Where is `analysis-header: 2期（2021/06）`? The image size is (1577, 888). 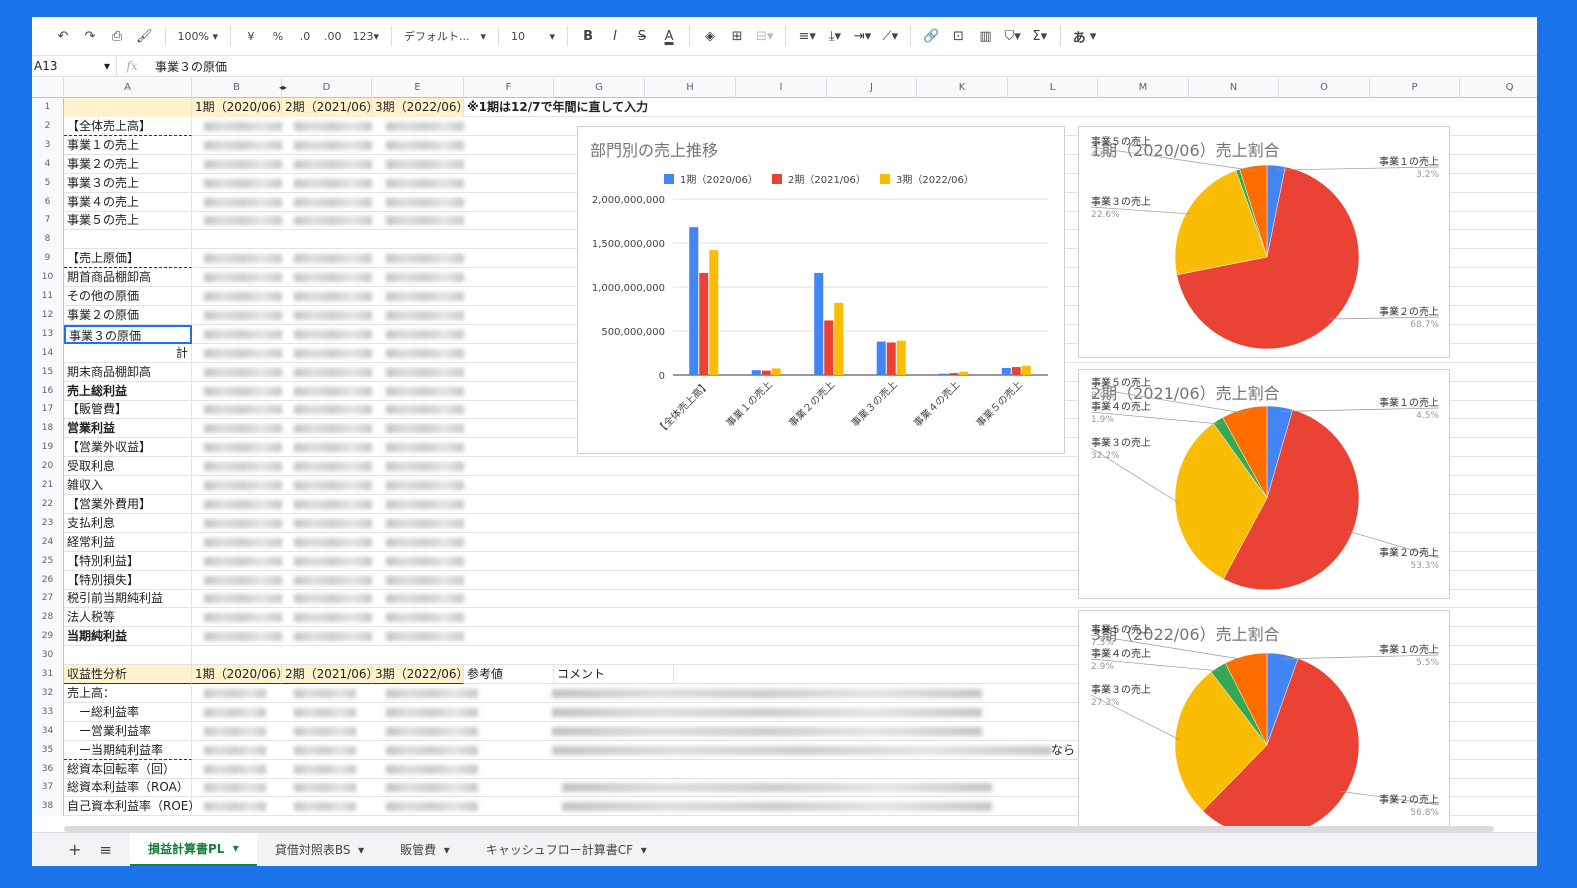
analysis-header: 2期（2021/06） is located at coordinates (330, 674).